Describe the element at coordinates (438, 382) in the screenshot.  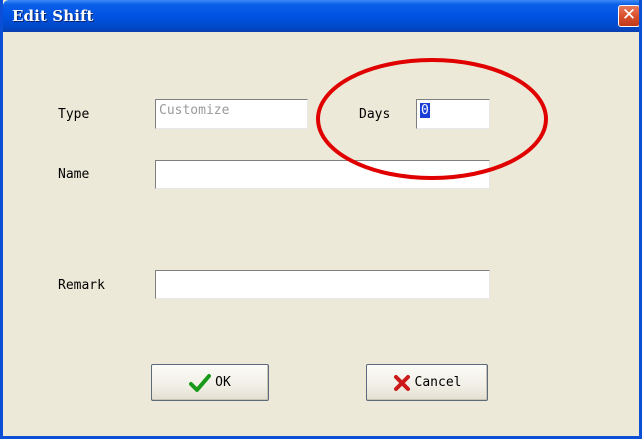
I see `cancel-button-label: Cancel` at that location.